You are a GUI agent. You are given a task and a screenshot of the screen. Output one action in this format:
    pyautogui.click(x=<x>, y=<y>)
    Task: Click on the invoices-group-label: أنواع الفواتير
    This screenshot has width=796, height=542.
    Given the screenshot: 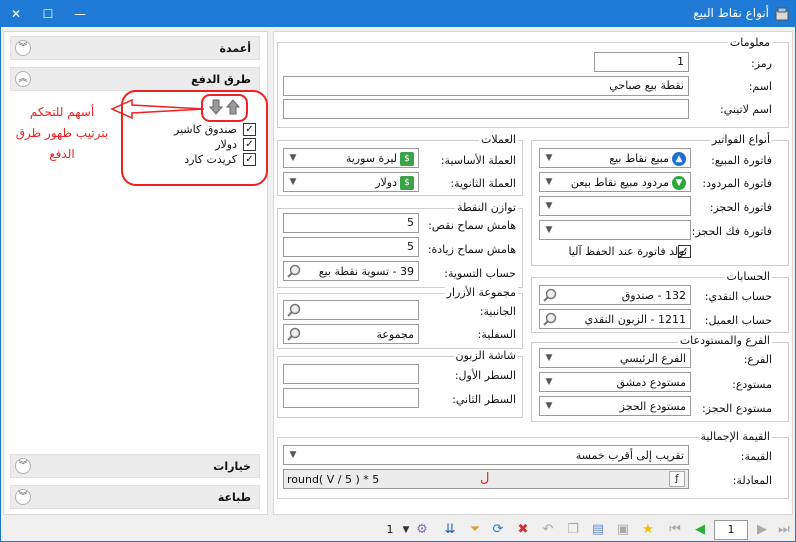 What is the action you would take?
    pyautogui.click(x=740, y=139)
    